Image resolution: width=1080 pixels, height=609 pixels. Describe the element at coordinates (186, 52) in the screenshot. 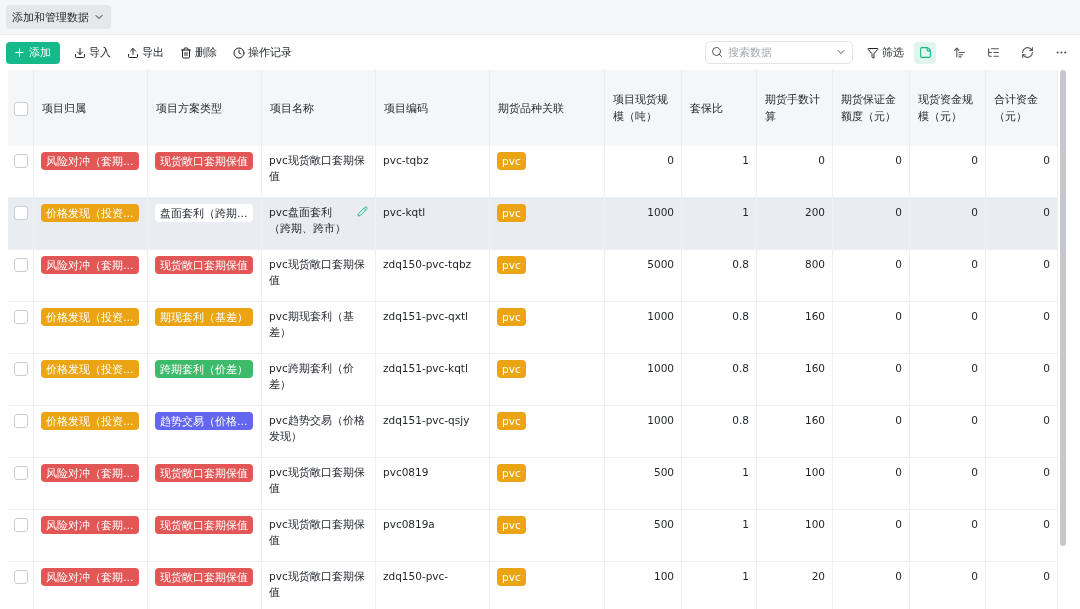

I see `trash-icon` at that location.